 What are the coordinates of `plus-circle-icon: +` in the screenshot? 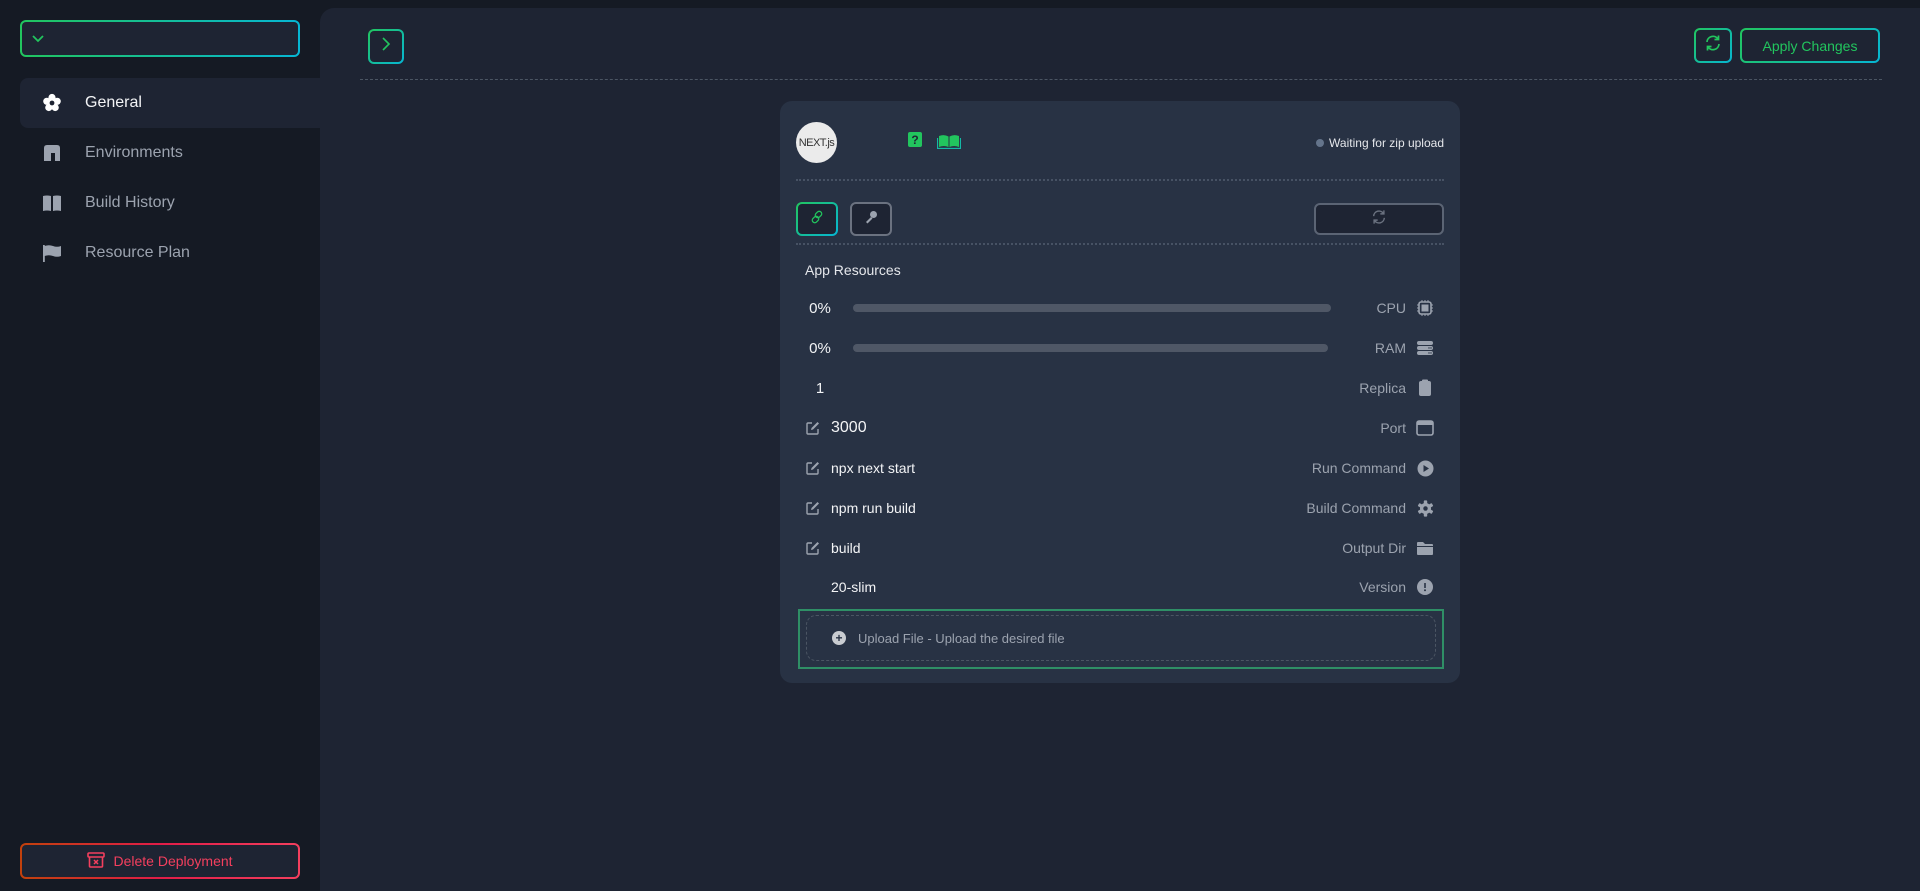 It's located at (839, 638).